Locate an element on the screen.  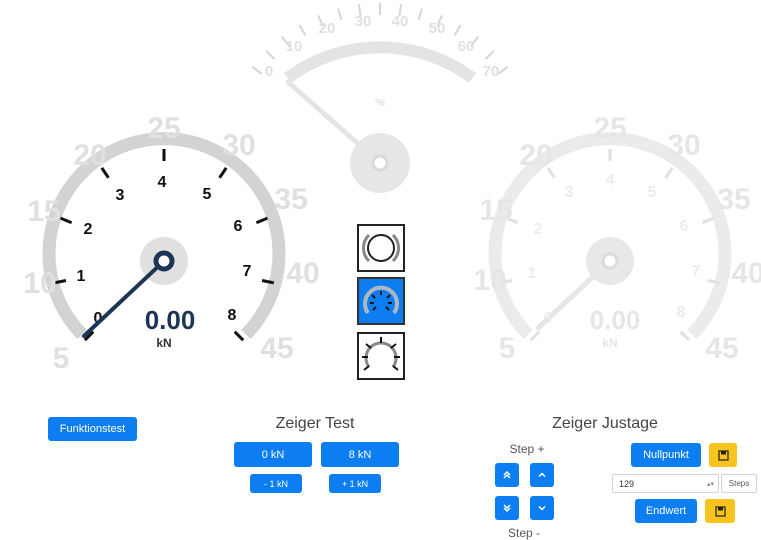
zeiger-test-heading: Zeiger Test is located at coordinates (315, 423).